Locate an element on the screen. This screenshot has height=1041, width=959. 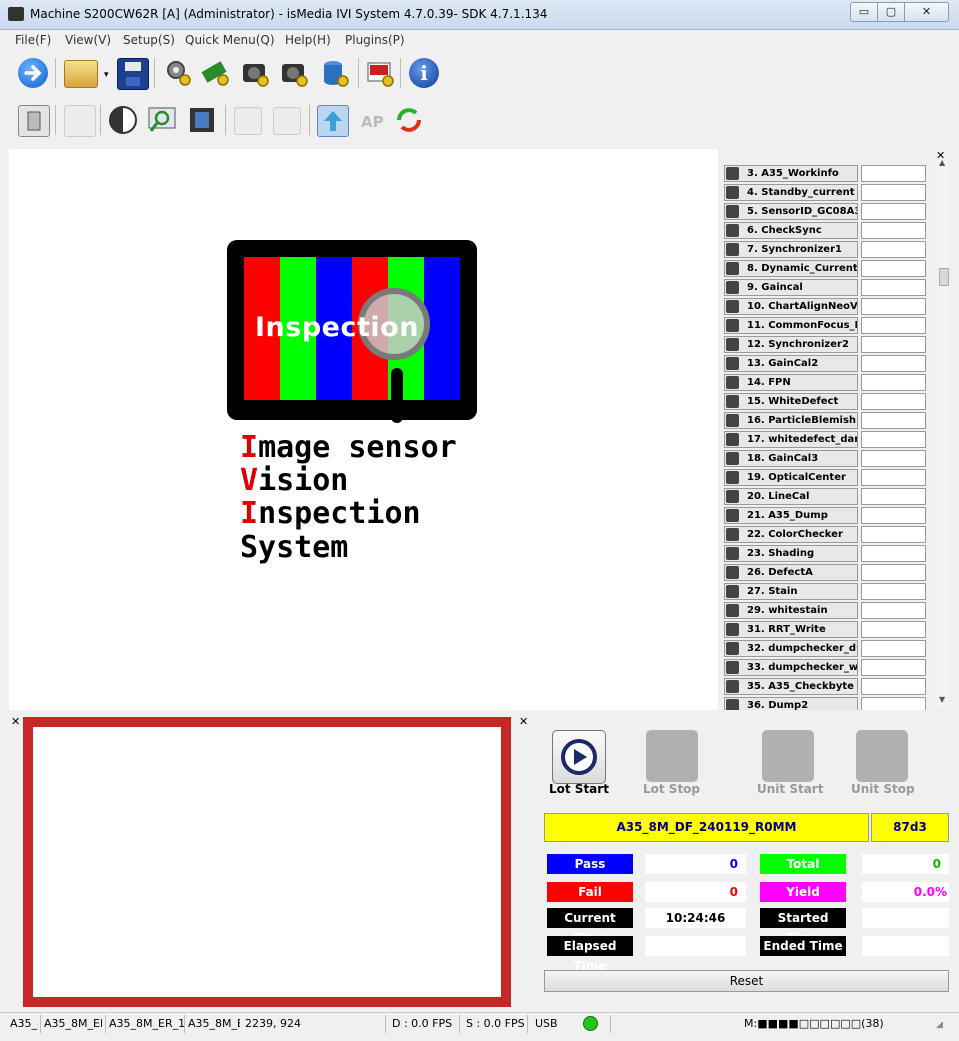
zoom-view-icon is located at coordinates (162, 120).